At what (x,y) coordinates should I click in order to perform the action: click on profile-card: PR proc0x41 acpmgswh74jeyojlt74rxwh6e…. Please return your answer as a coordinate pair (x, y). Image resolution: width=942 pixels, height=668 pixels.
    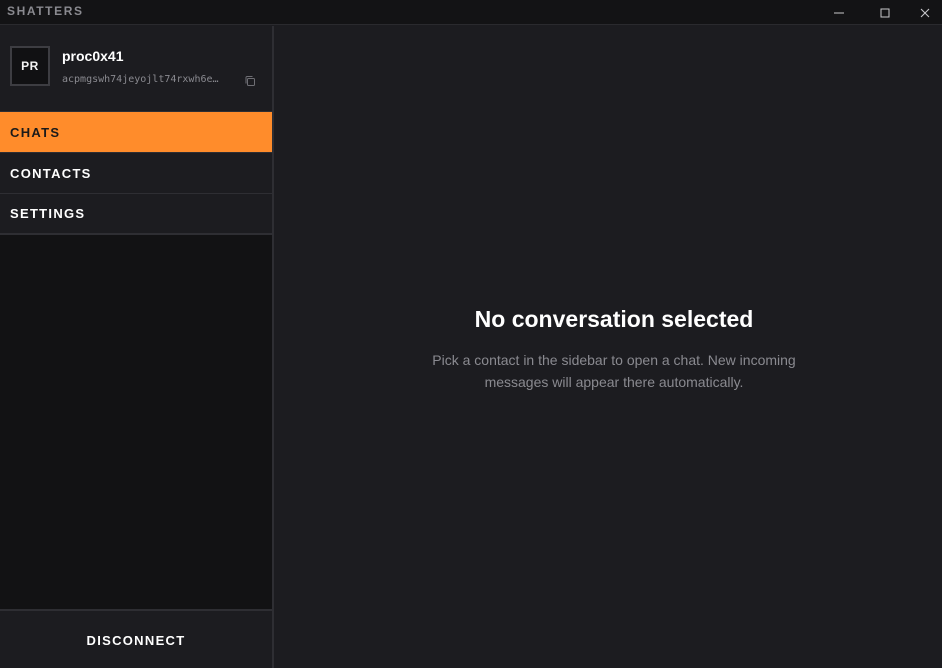
    Looking at the image, I should click on (136, 69).